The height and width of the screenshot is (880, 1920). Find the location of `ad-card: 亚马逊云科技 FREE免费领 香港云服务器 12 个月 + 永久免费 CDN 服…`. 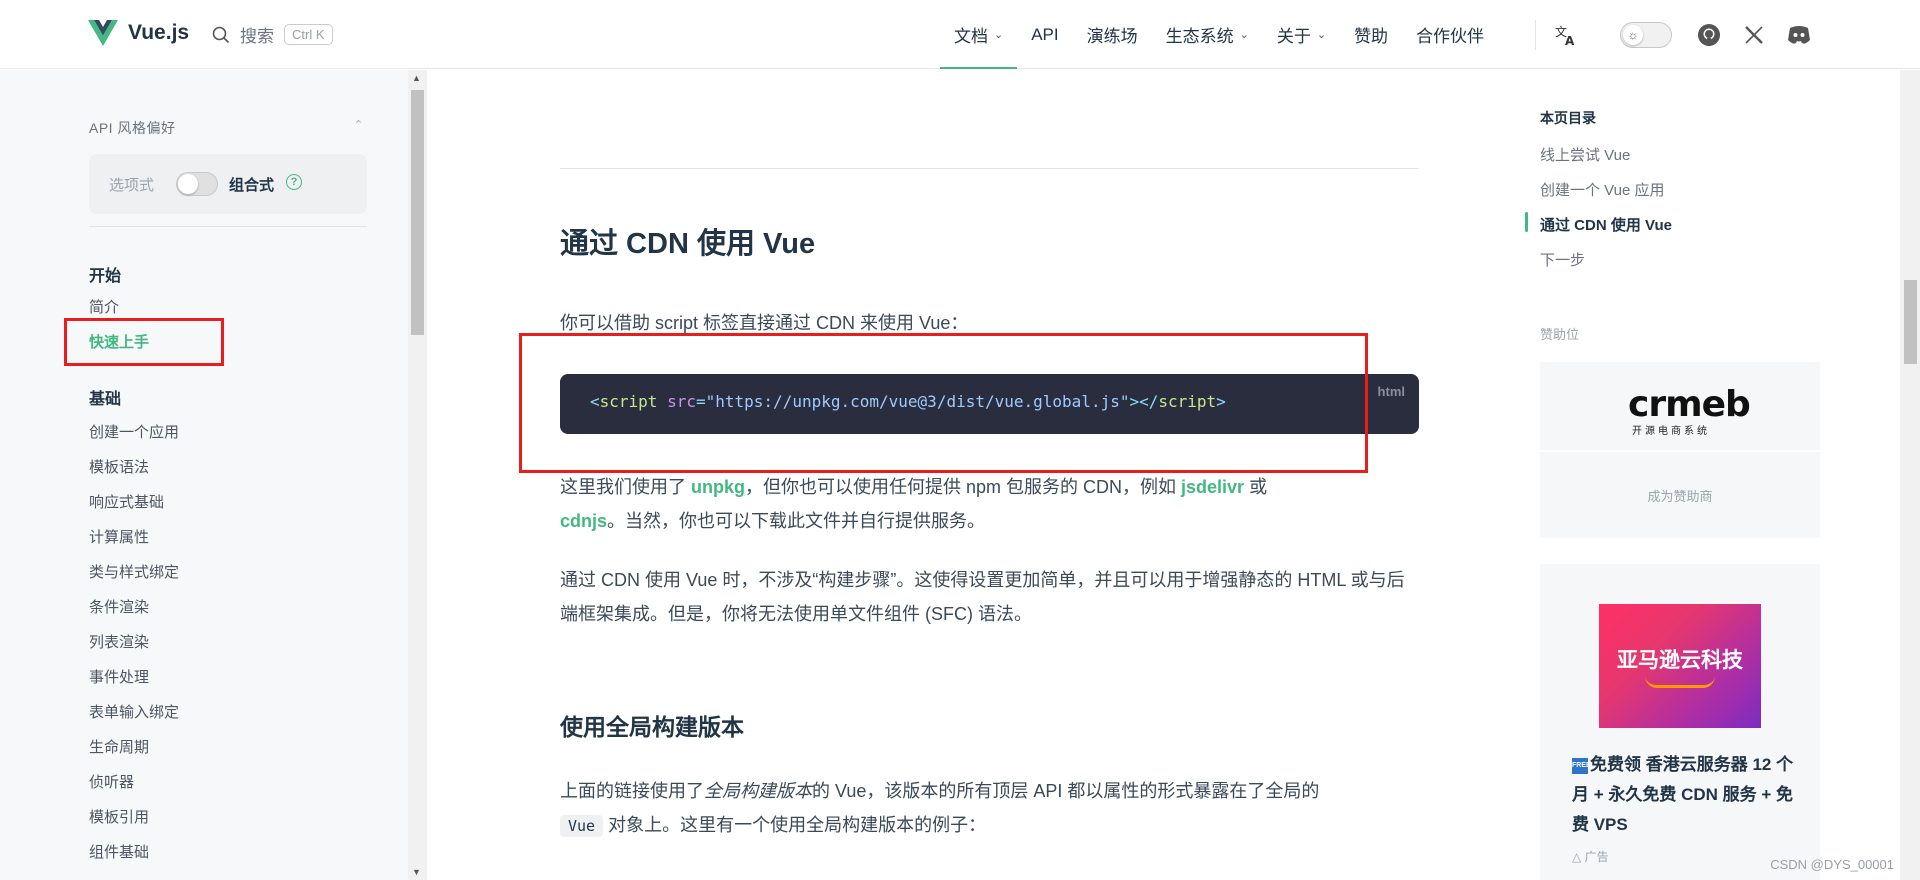

ad-card: 亚马逊云科技 FREE免费领 香港云服务器 12 个月 + 永久免费 CDN 服… is located at coordinates (1680, 722).